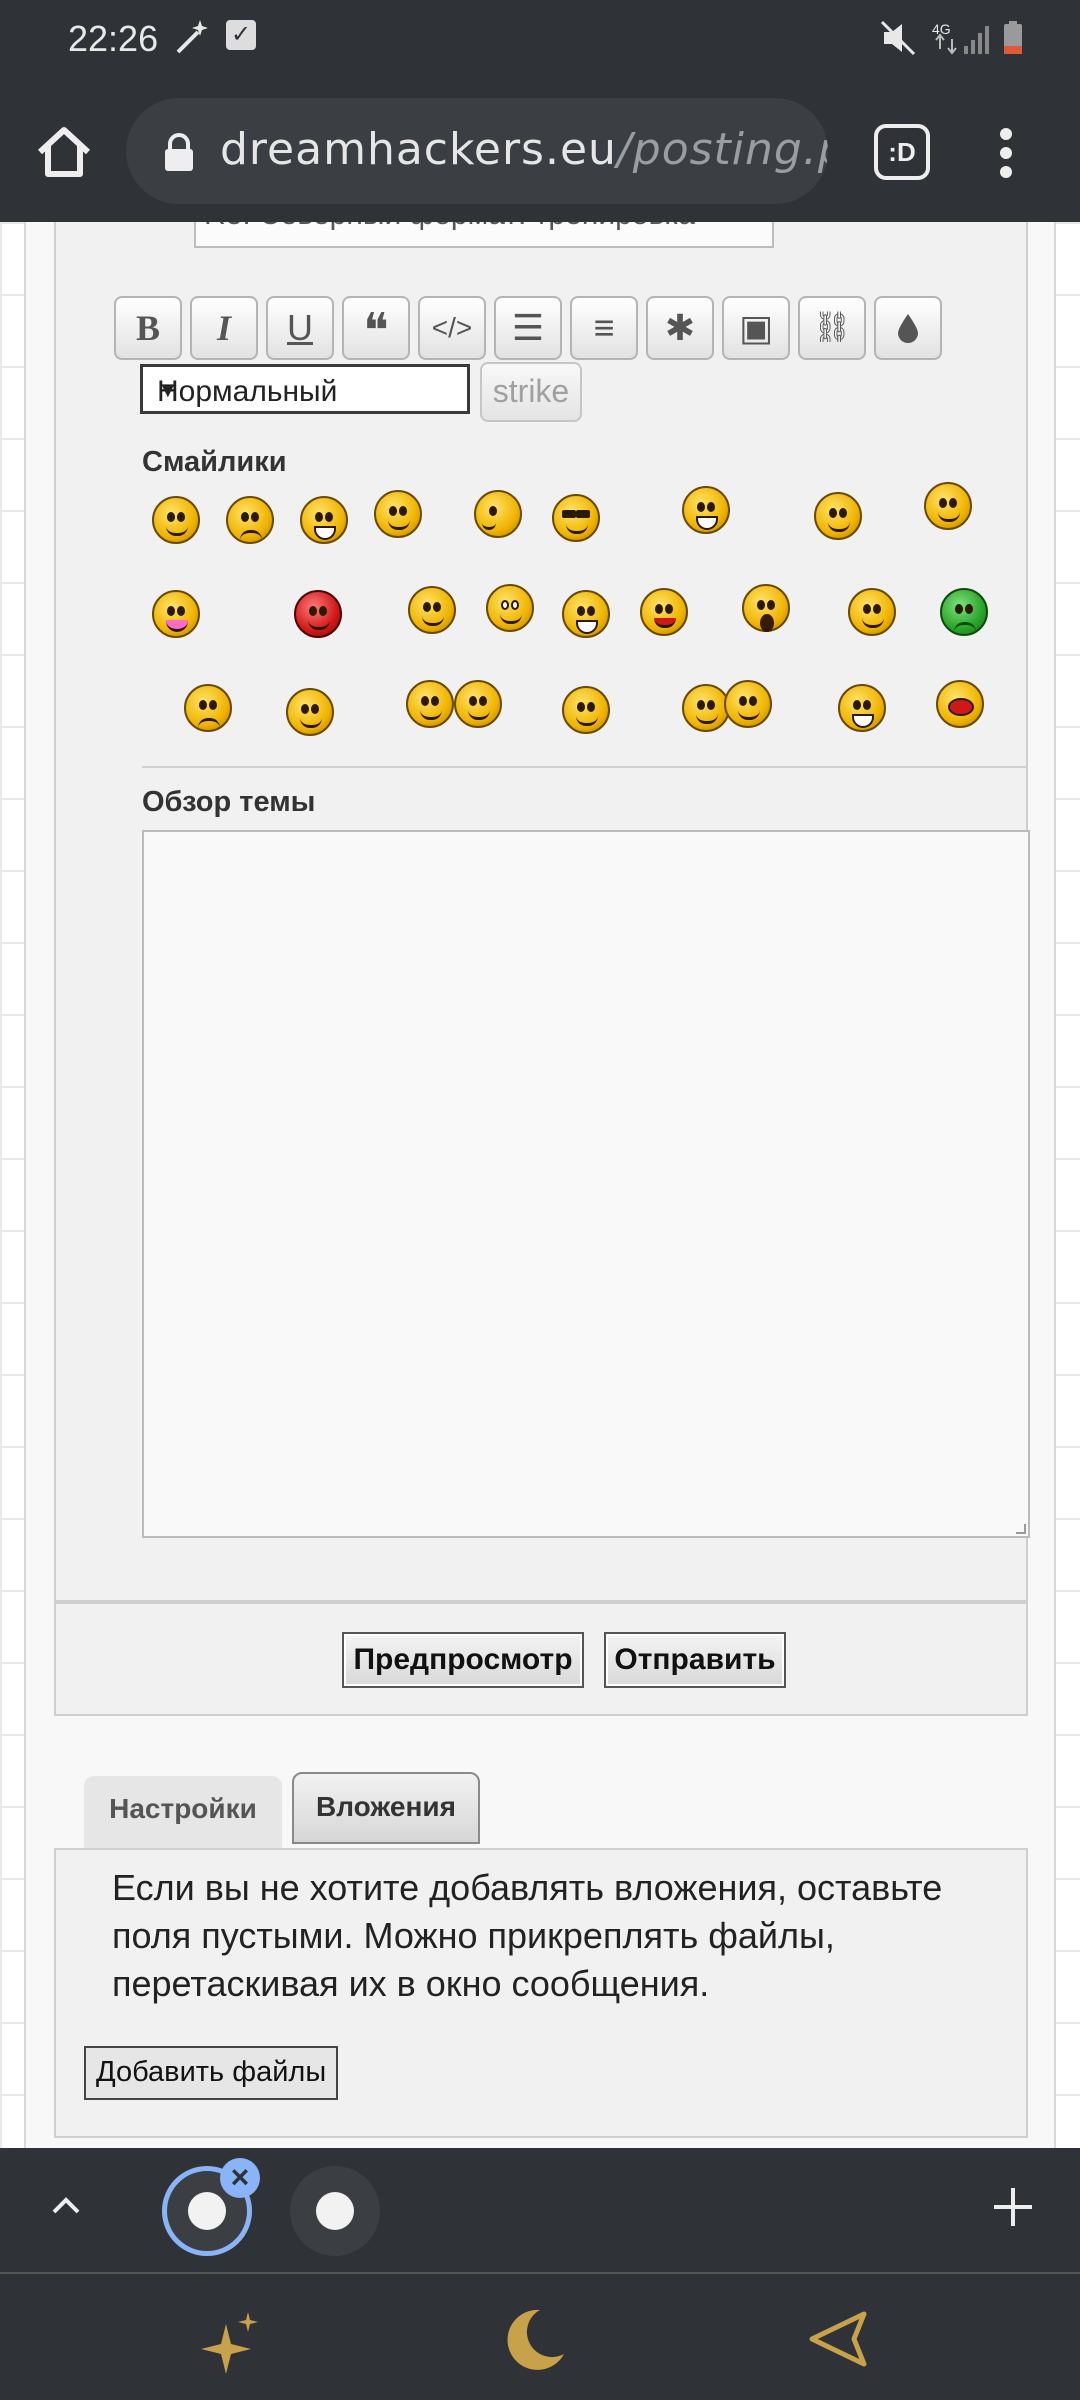 This screenshot has height=2400, width=1080. What do you see at coordinates (64, 152) in the screenshot?
I see `home-icon` at bounding box center [64, 152].